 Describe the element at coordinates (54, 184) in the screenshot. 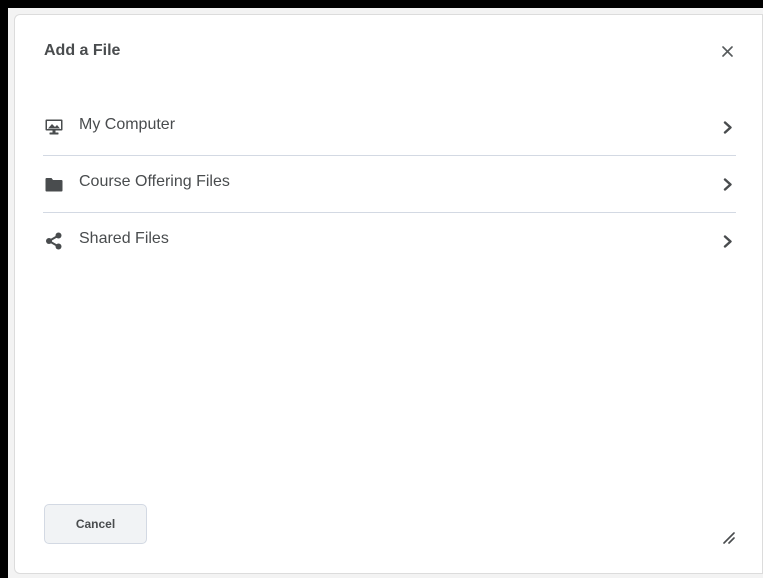

I see `folder-icon` at that location.